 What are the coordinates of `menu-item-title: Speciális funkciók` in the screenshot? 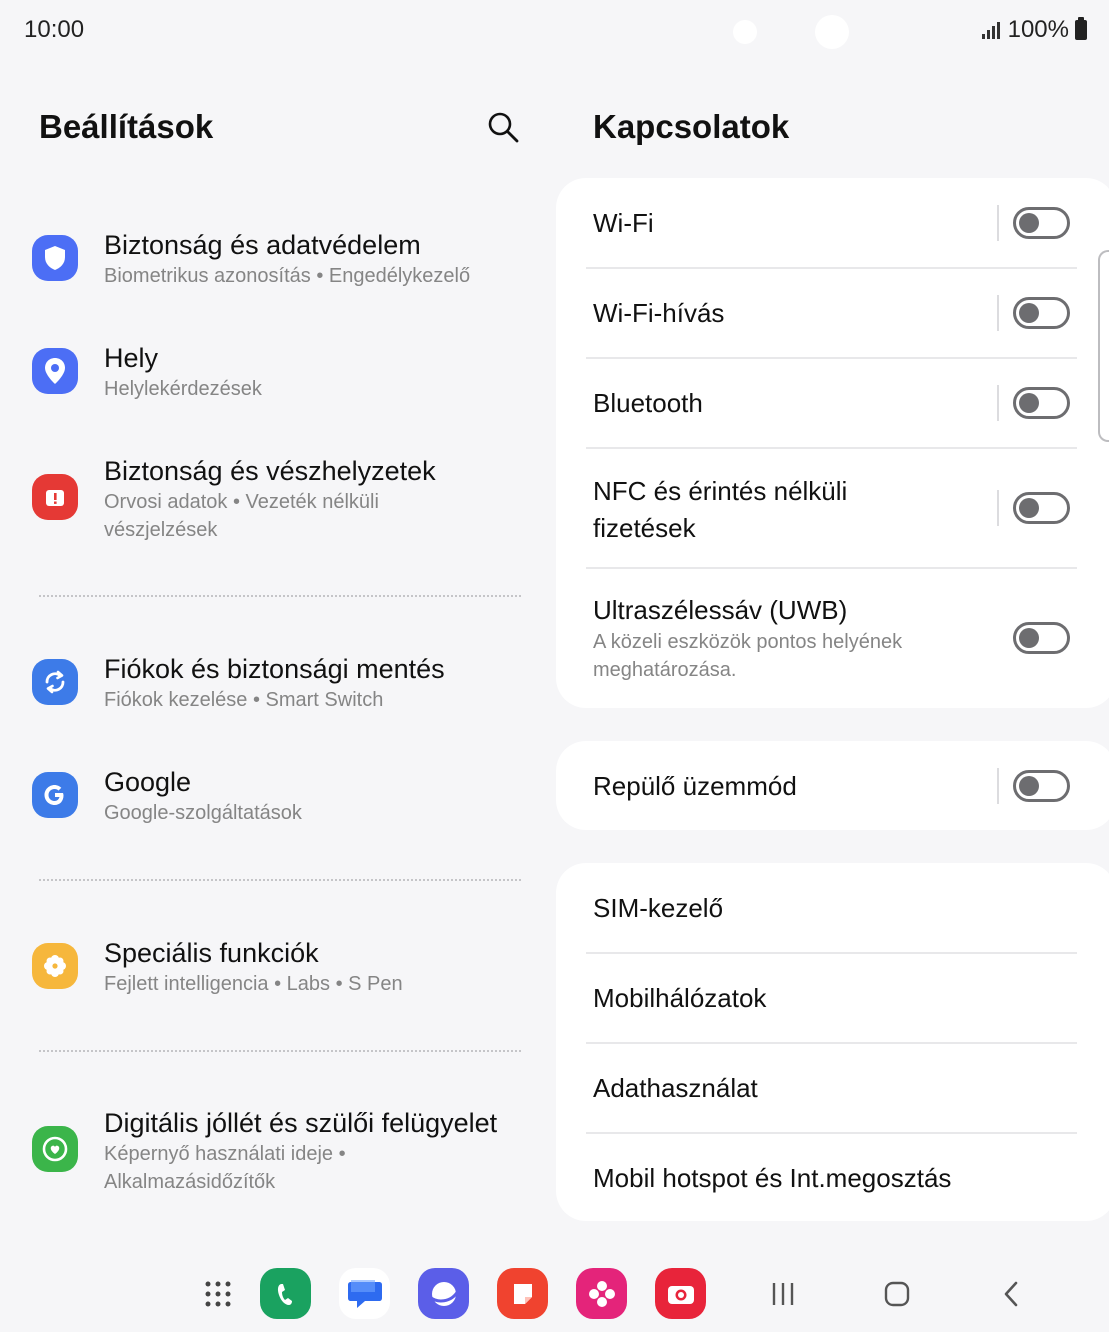 It's located at (211, 953).